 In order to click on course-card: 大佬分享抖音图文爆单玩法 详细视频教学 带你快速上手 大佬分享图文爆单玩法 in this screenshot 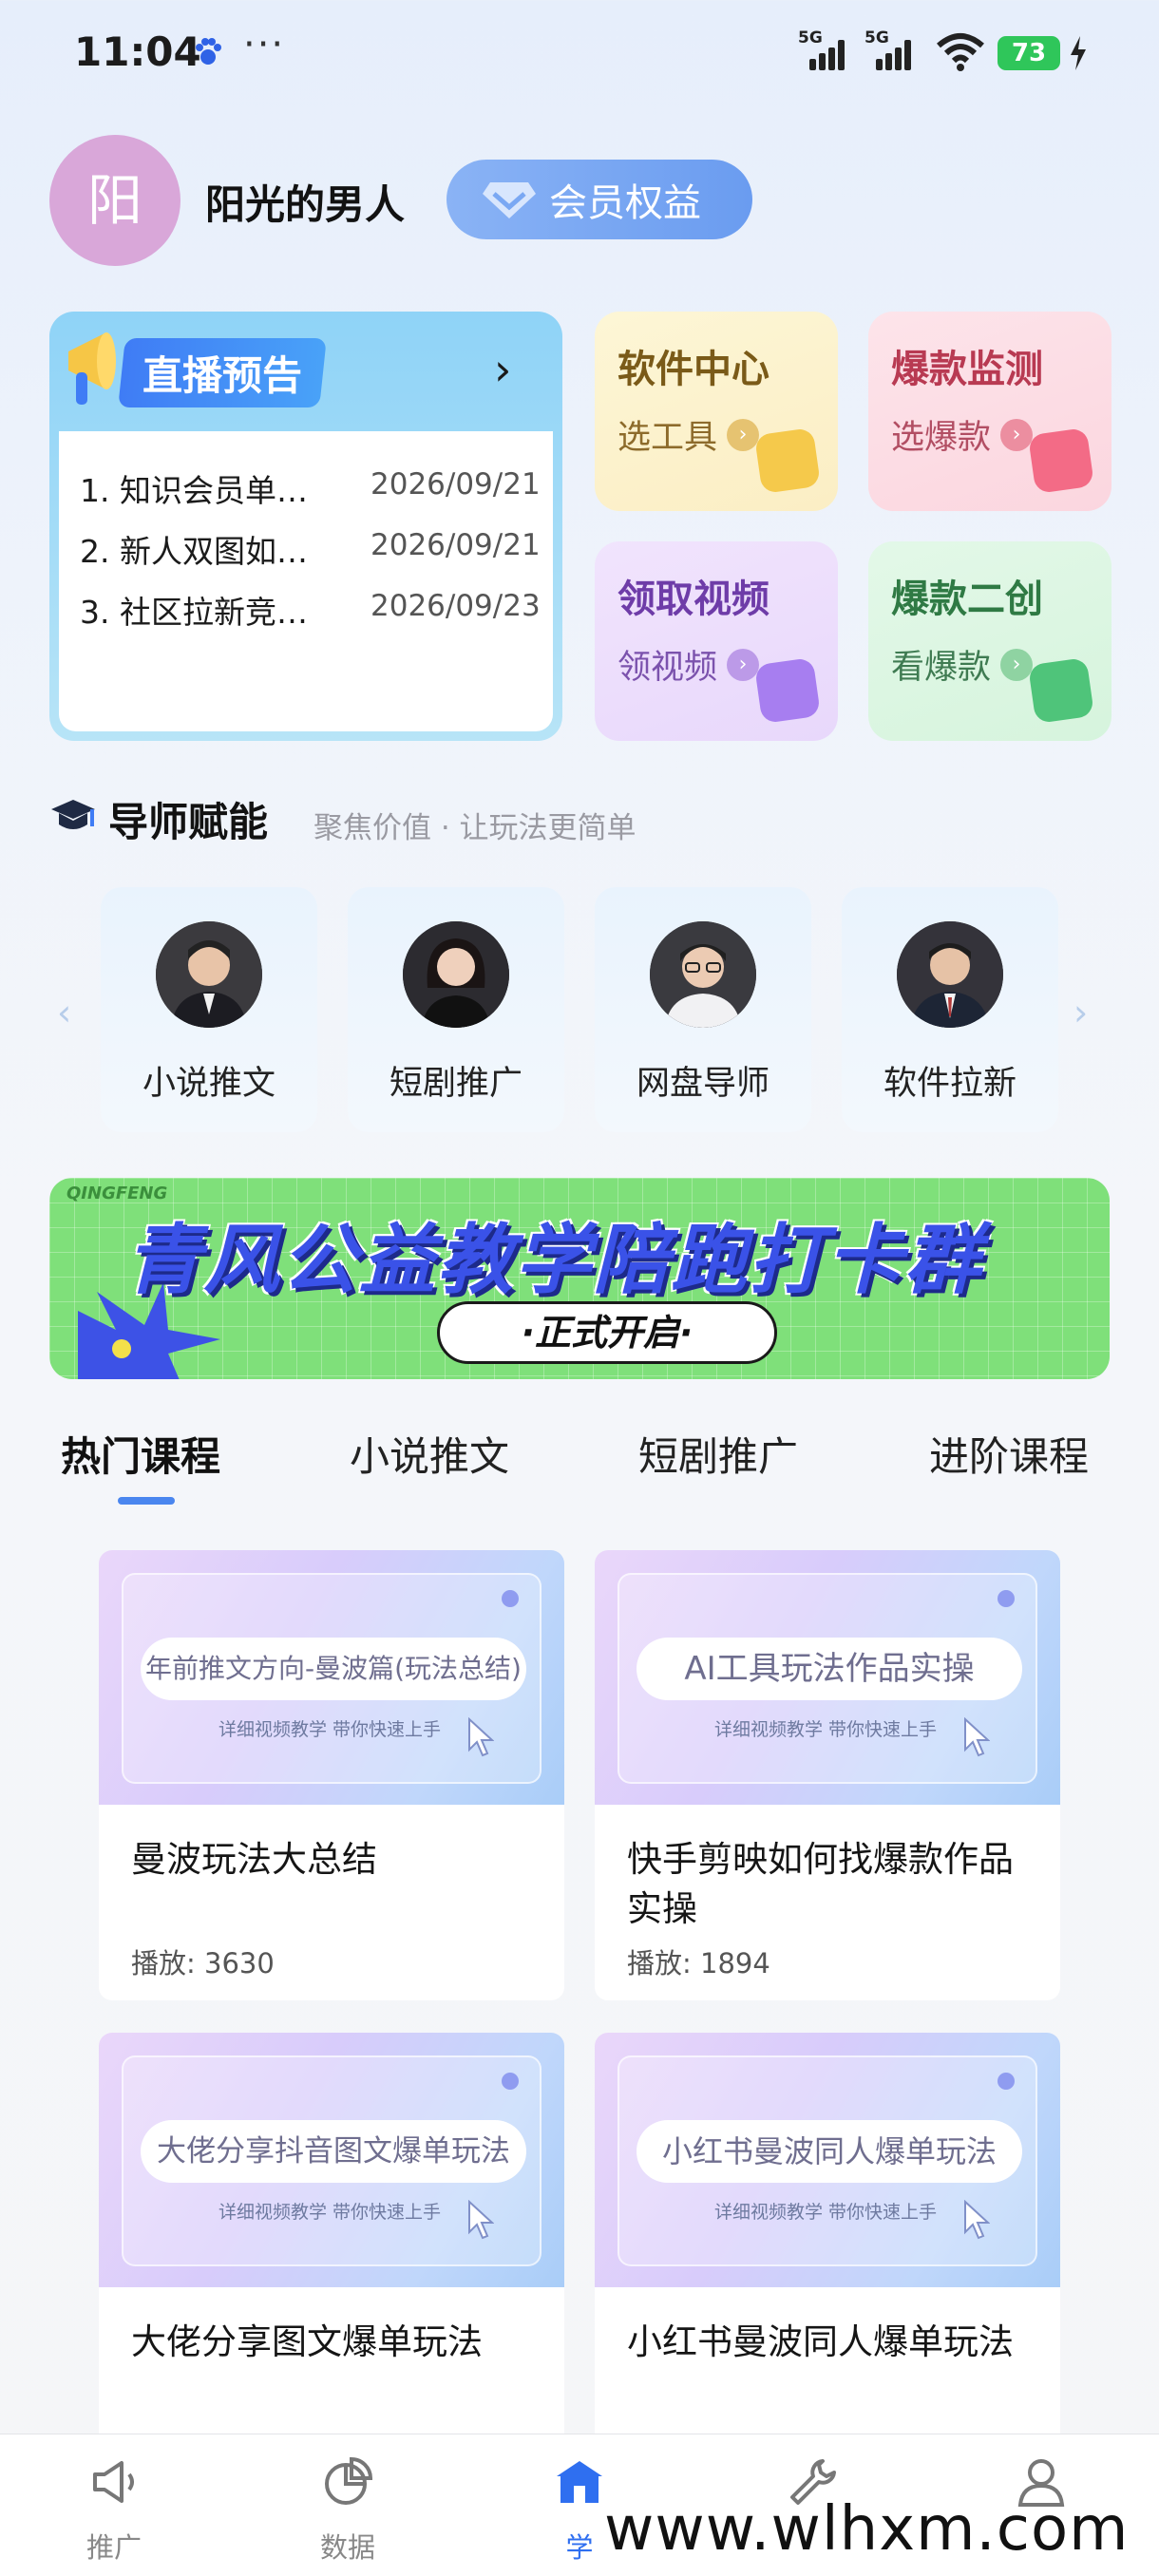, I will do `click(331, 2258)`.